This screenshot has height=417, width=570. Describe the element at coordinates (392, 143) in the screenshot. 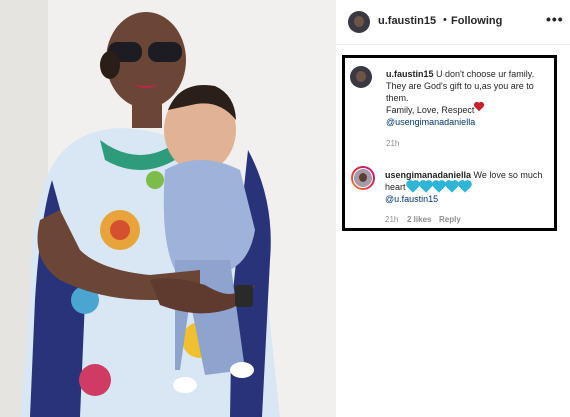

I see `comment-1-time: 21h` at that location.